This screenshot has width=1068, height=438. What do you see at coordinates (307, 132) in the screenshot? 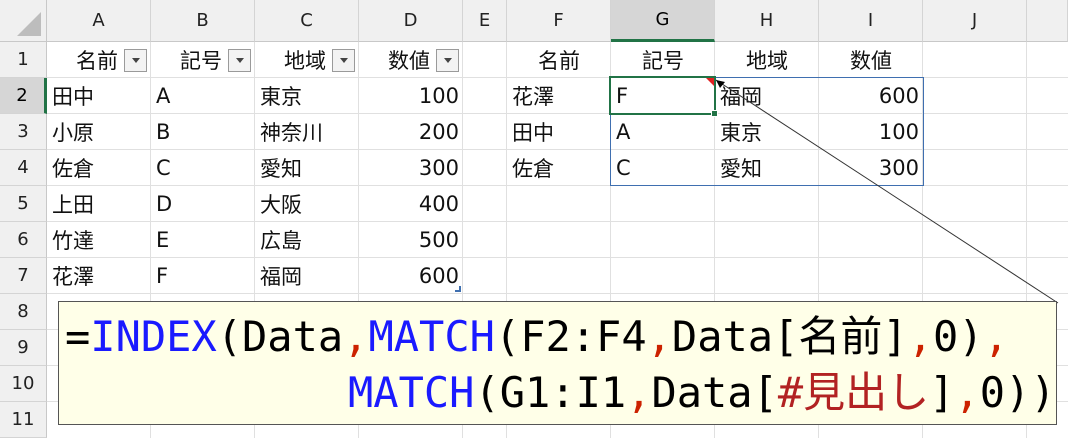
I see `table-cell: 神奈川` at bounding box center [307, 132].